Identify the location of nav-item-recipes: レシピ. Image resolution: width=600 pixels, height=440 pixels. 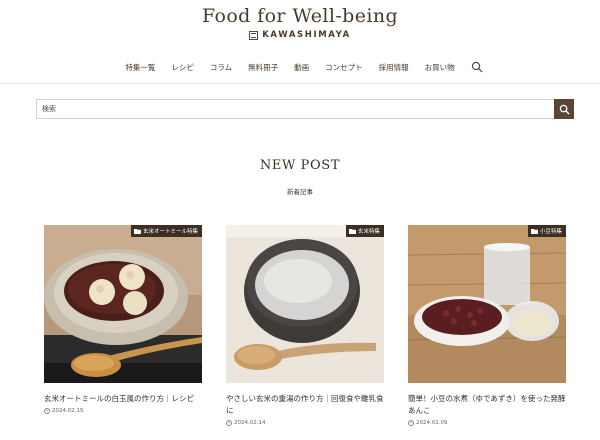
(182, 67).